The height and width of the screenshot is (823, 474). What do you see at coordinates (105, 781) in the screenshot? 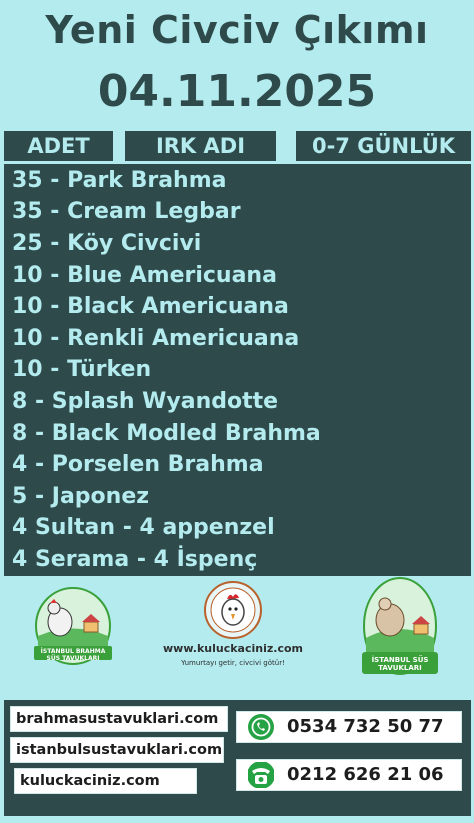
I see `website-kuluckaciniz: kuluckaciniz.com` at bounding box center [105, 781].